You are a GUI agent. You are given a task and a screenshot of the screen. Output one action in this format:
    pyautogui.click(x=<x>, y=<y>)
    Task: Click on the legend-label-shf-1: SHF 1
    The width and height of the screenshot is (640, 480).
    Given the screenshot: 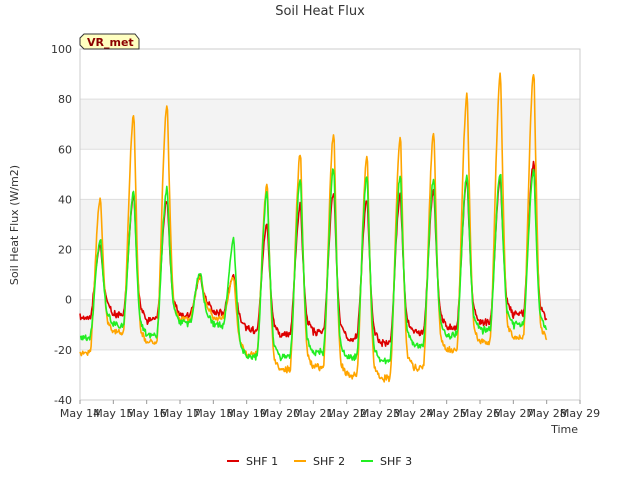 What is the action you would take?
    pyautogui.click(x=262, y=461)
    